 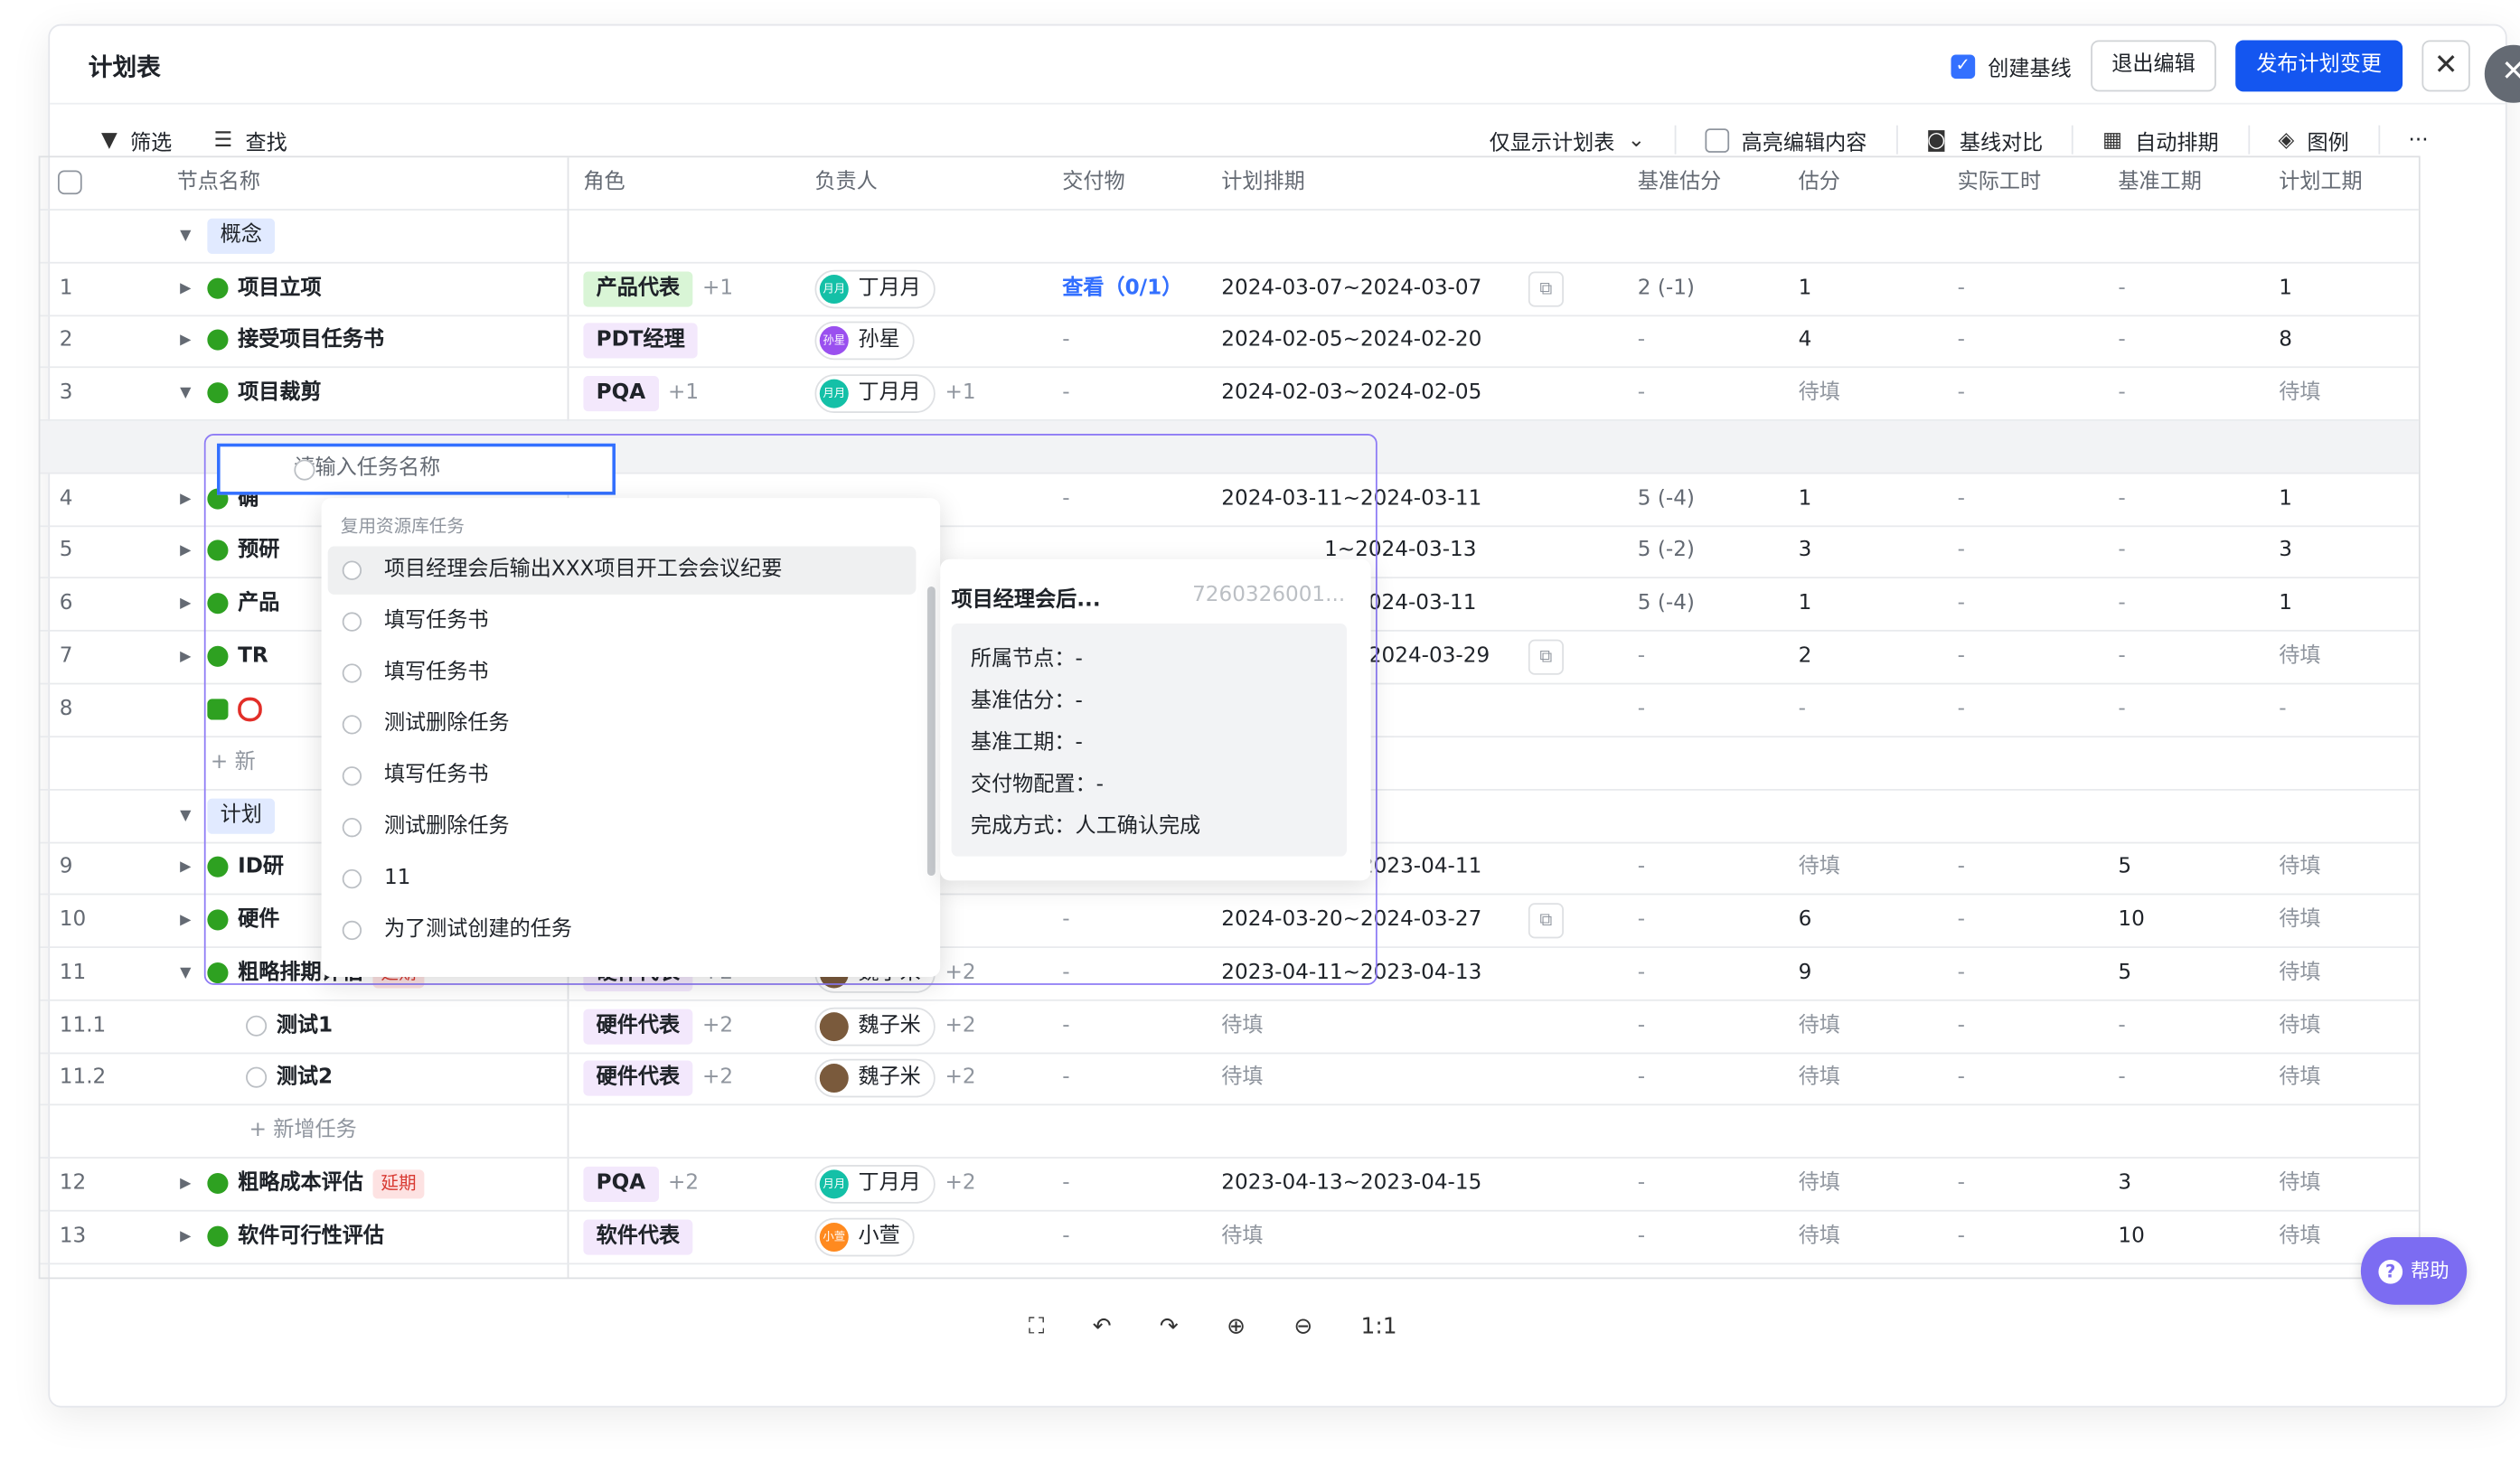 I want to click on zoom-in-icon: ⊕, so click(x=1236, y=1326).